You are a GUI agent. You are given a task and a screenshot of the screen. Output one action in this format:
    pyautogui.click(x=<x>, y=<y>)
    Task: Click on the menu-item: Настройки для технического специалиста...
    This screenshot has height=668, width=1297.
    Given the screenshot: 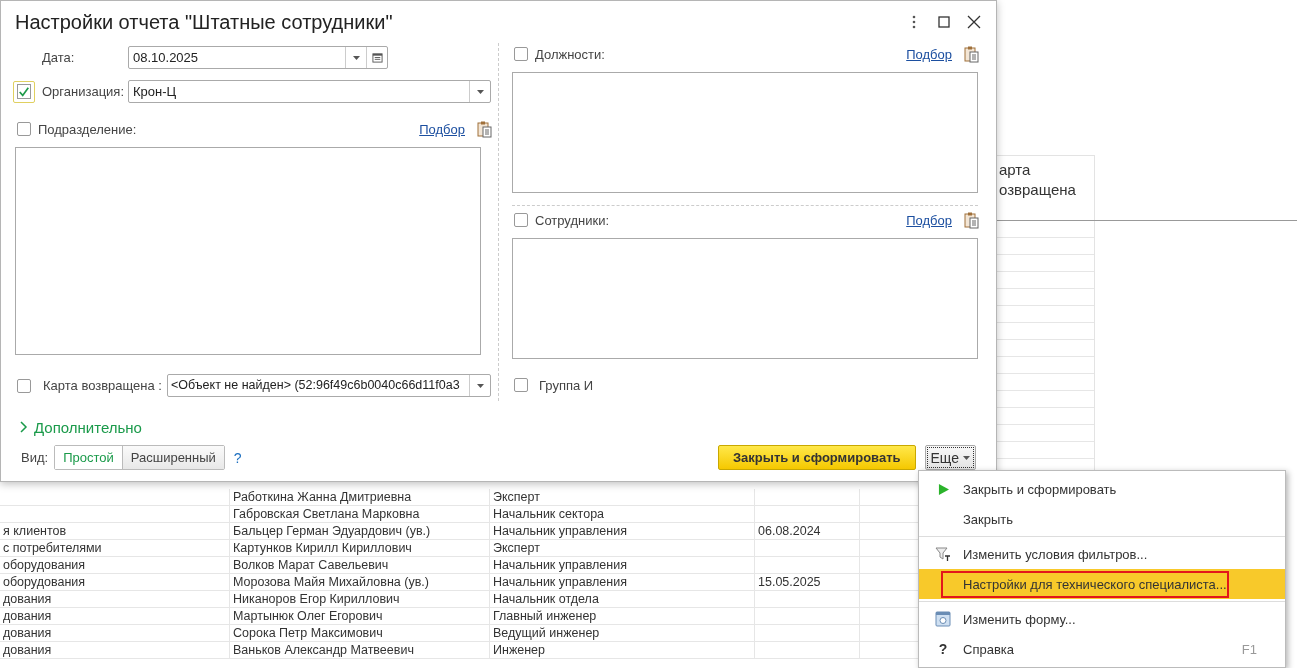 What is the action you would take?
    pyautogui.click(x=1102, y=584)
    